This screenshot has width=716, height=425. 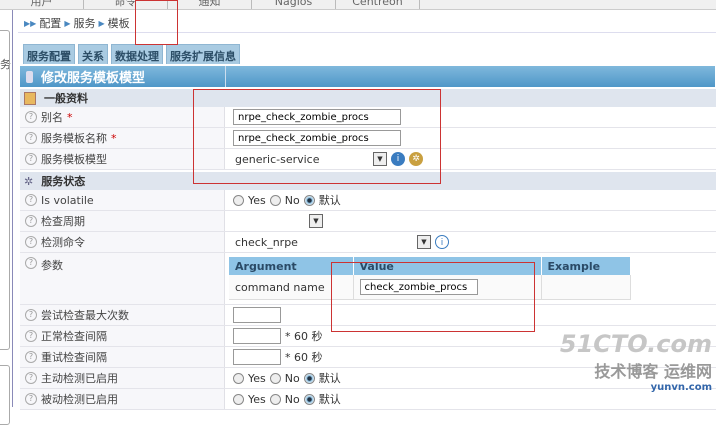 What do you see at coordinates (635, 344) in the screenshot?
I see `watermark-text: 51CTO.com` at bounding box center [635, 344].